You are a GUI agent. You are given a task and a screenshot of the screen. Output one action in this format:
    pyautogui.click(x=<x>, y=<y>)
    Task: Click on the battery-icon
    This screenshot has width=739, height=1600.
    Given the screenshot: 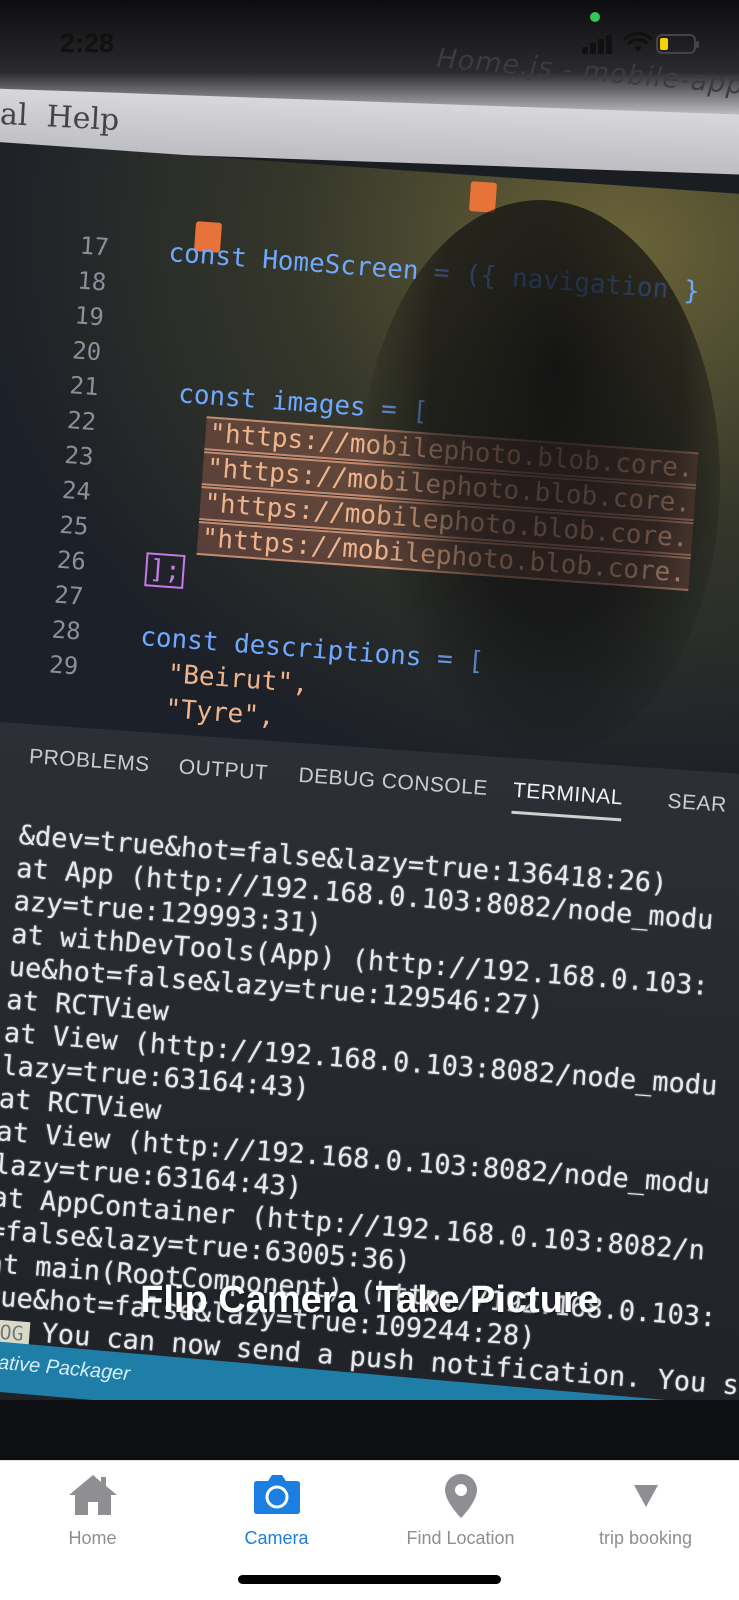 What is the action you would take?
    pyautogui.click(x=677, y=44)
    